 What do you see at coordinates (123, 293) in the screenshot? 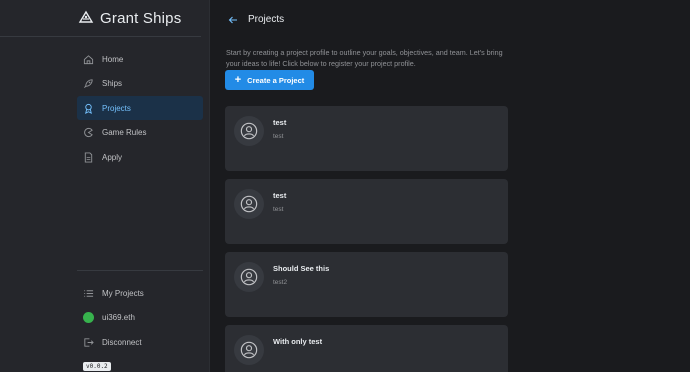
I see `my-projects-label: My Projects` at bounding box center [123, 293].